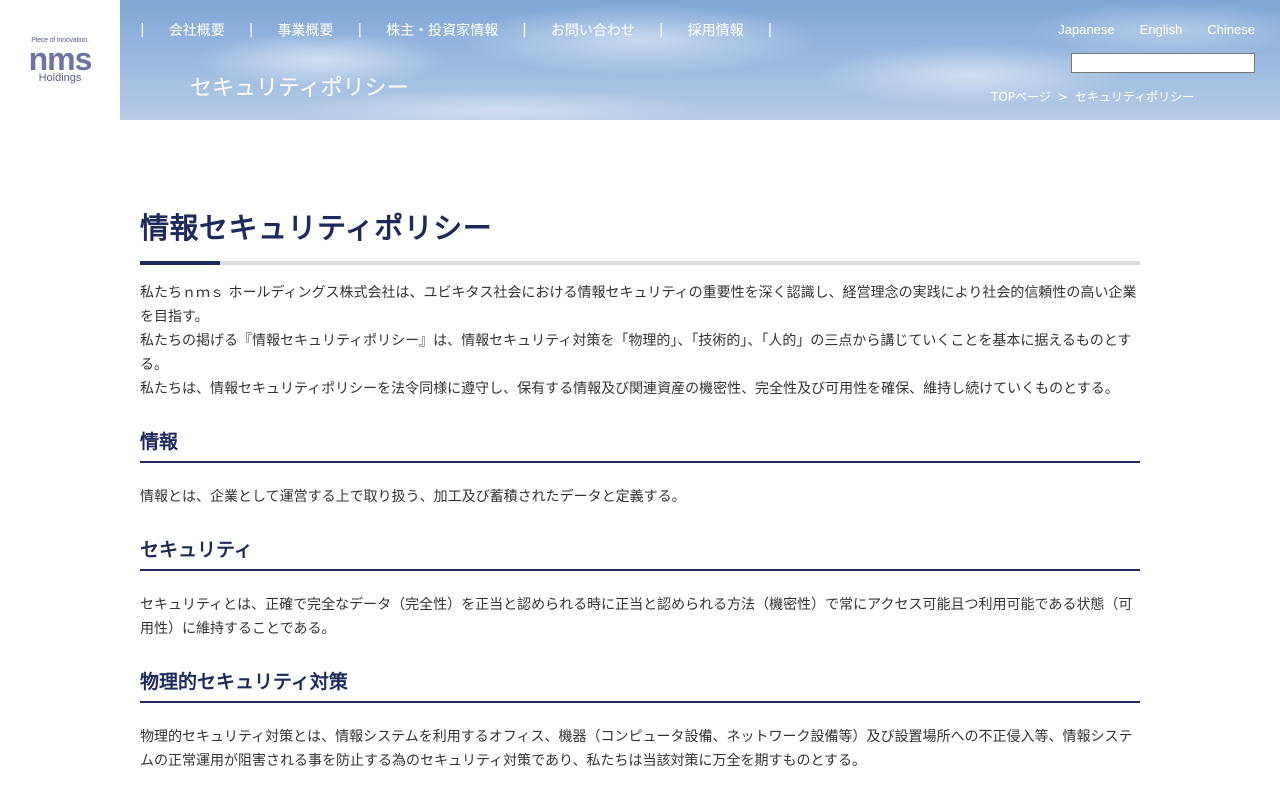  What do you see at coordinates (640, 263) in the screenshot?
I see `title-underline` at bounding box center [640, 263].